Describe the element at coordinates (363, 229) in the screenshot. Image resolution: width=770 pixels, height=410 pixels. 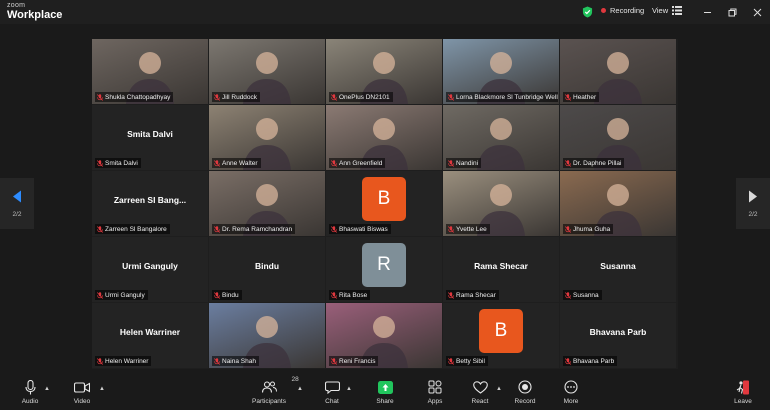
I see `participant-name: Bhaswati Biswas` at that location.